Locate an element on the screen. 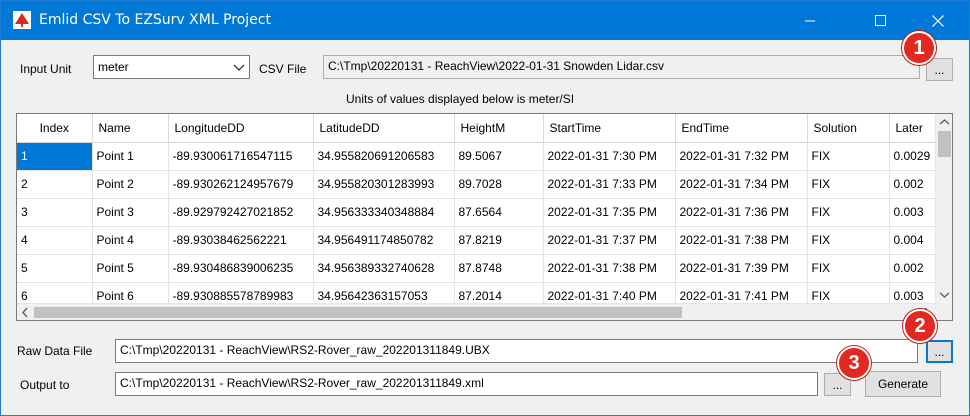  table-cell: 34.956491174850782 is located at coordinates (384, 240).